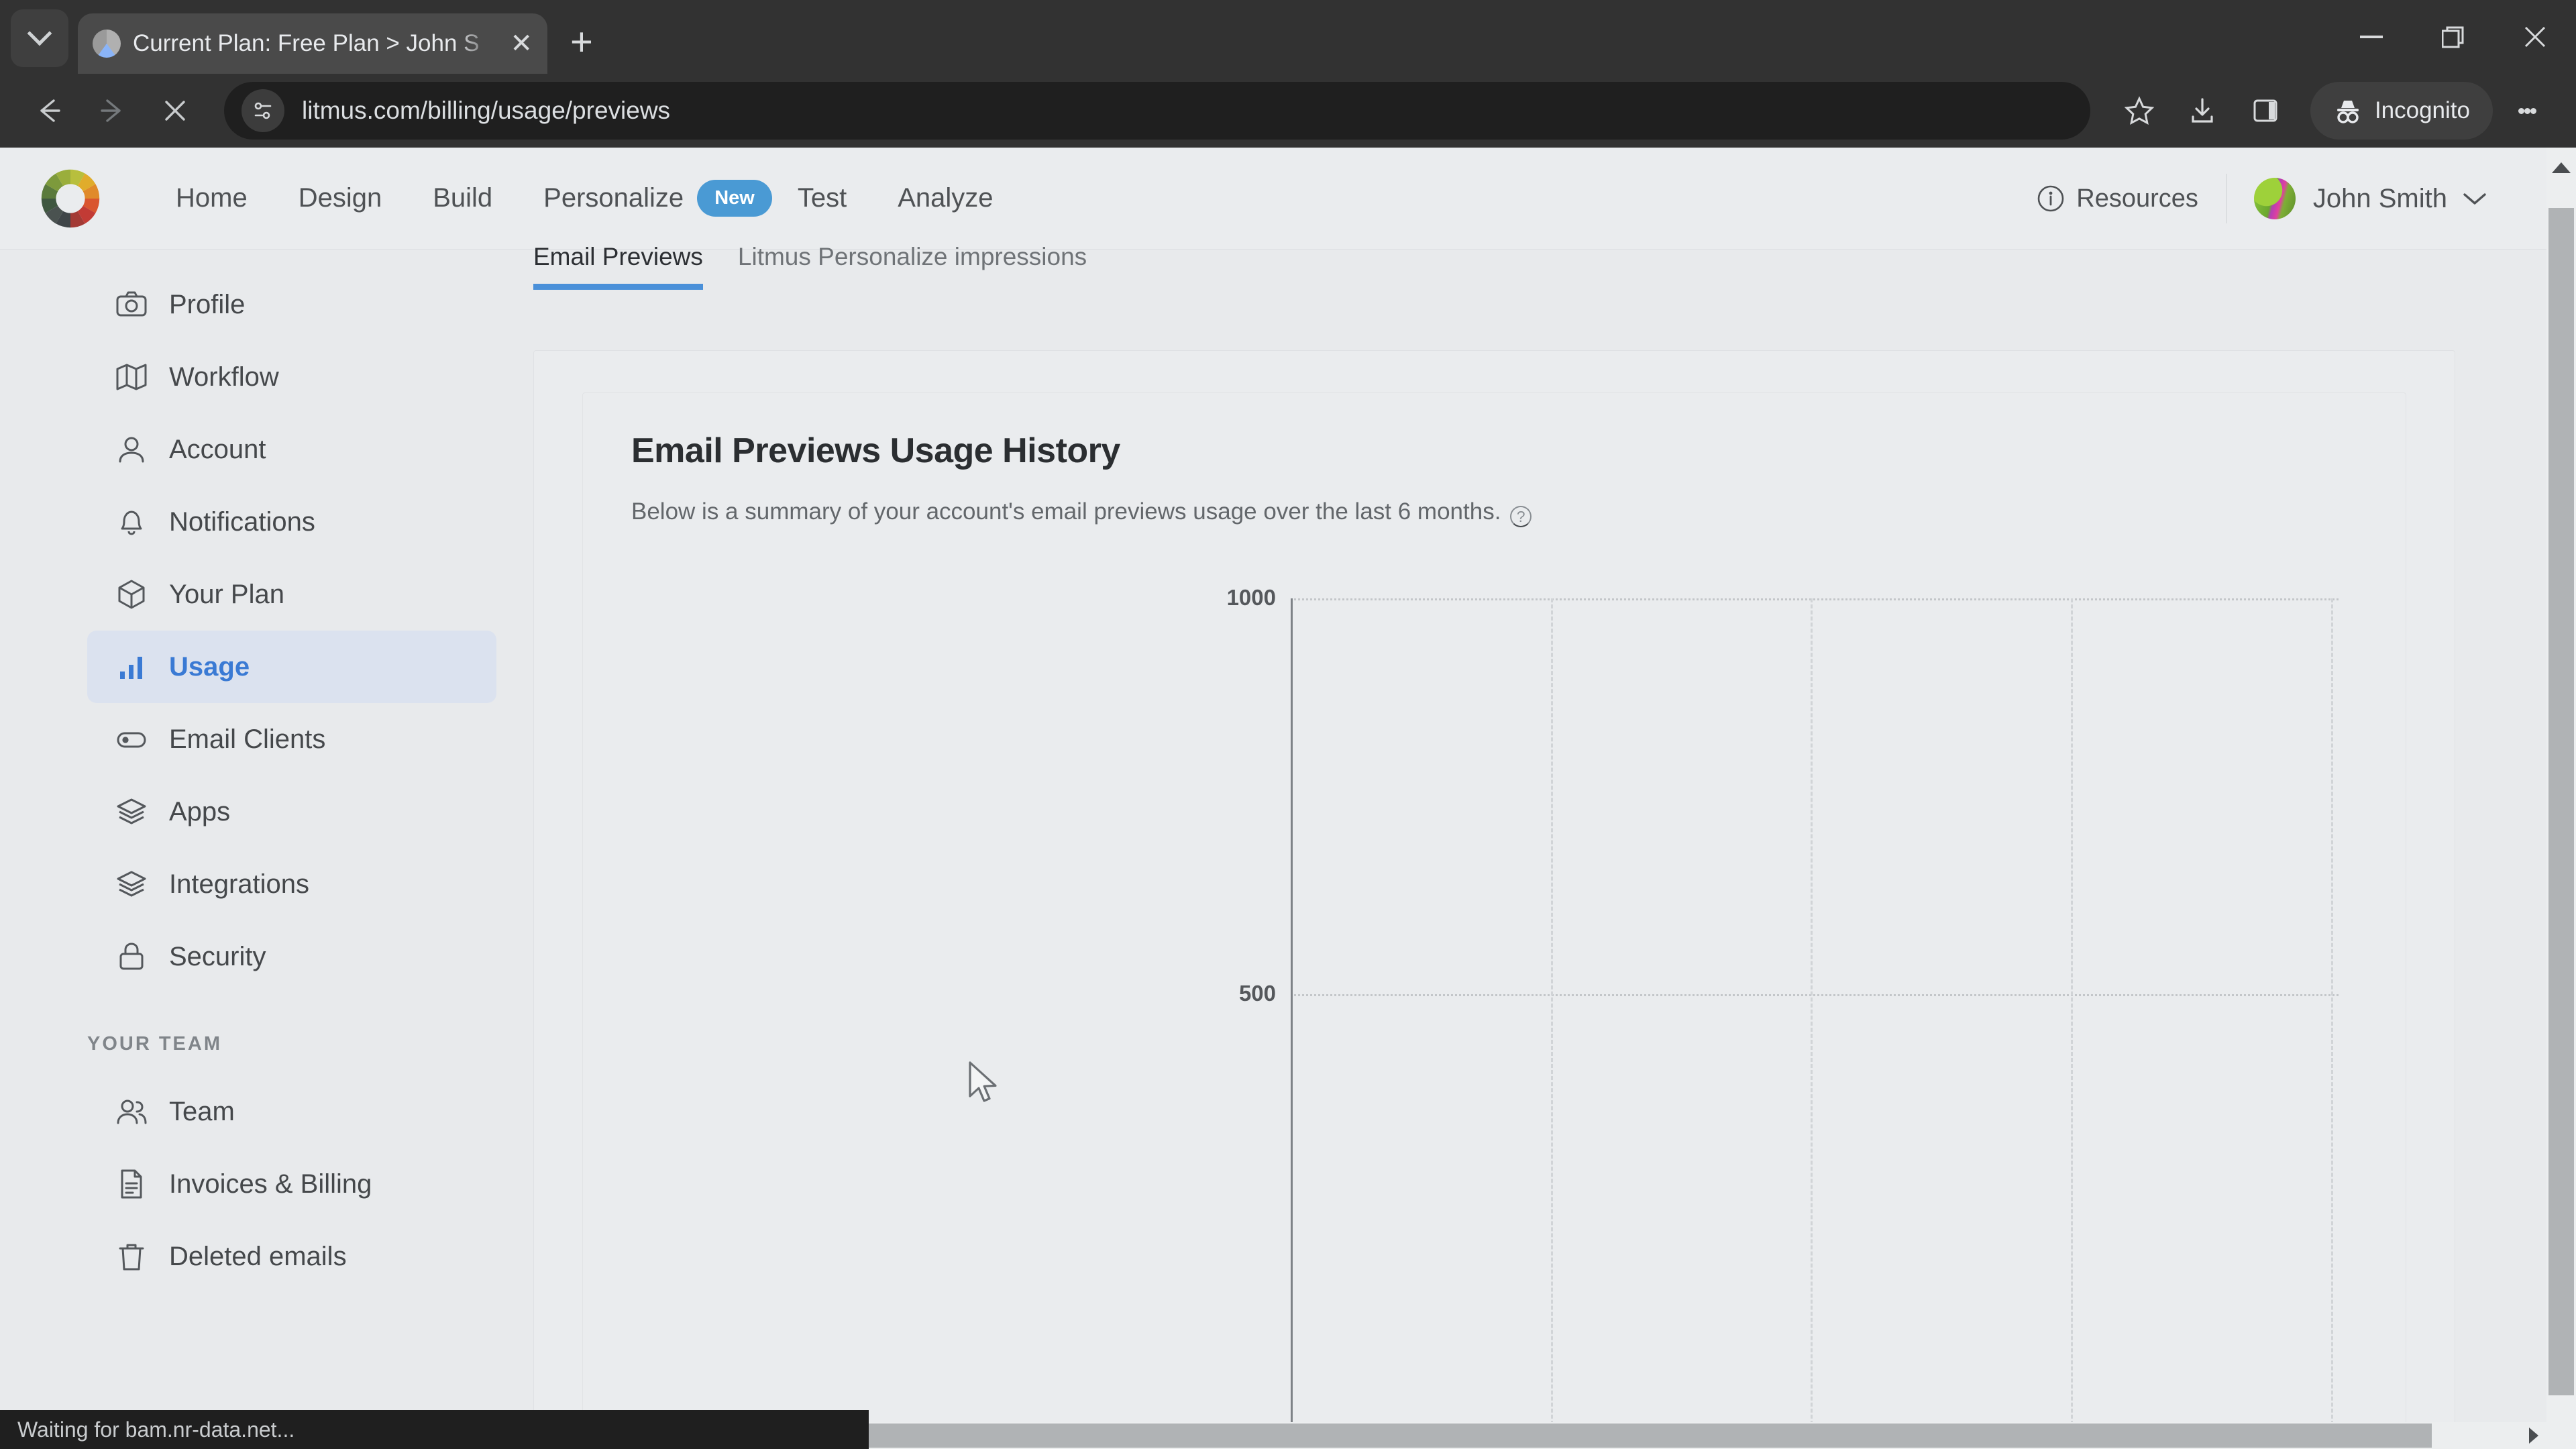 This screenshot has height=1449, width=2576. I want to click on sidebar-item-label: Deleted emails, so click(258, 1256).